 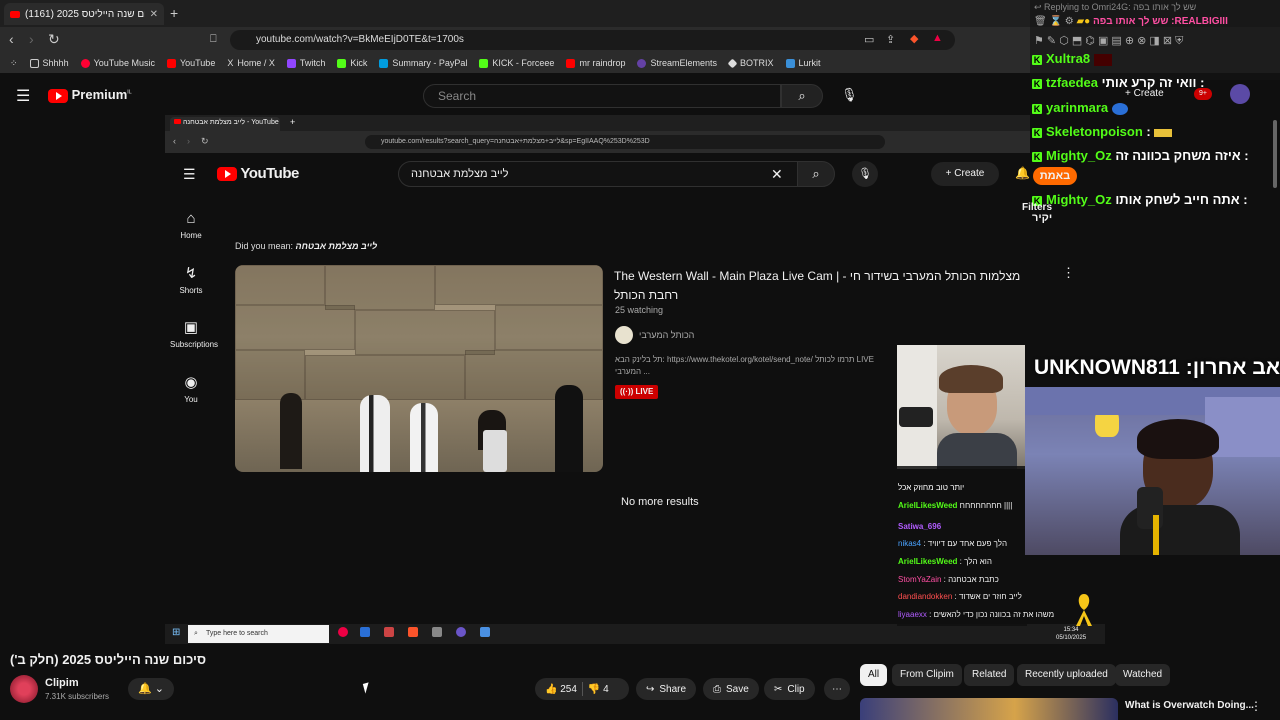 What do you see at coordinates (650, 689) in the screenshot?
I see `share-icon: ↪` at bounding box center [650, 689].